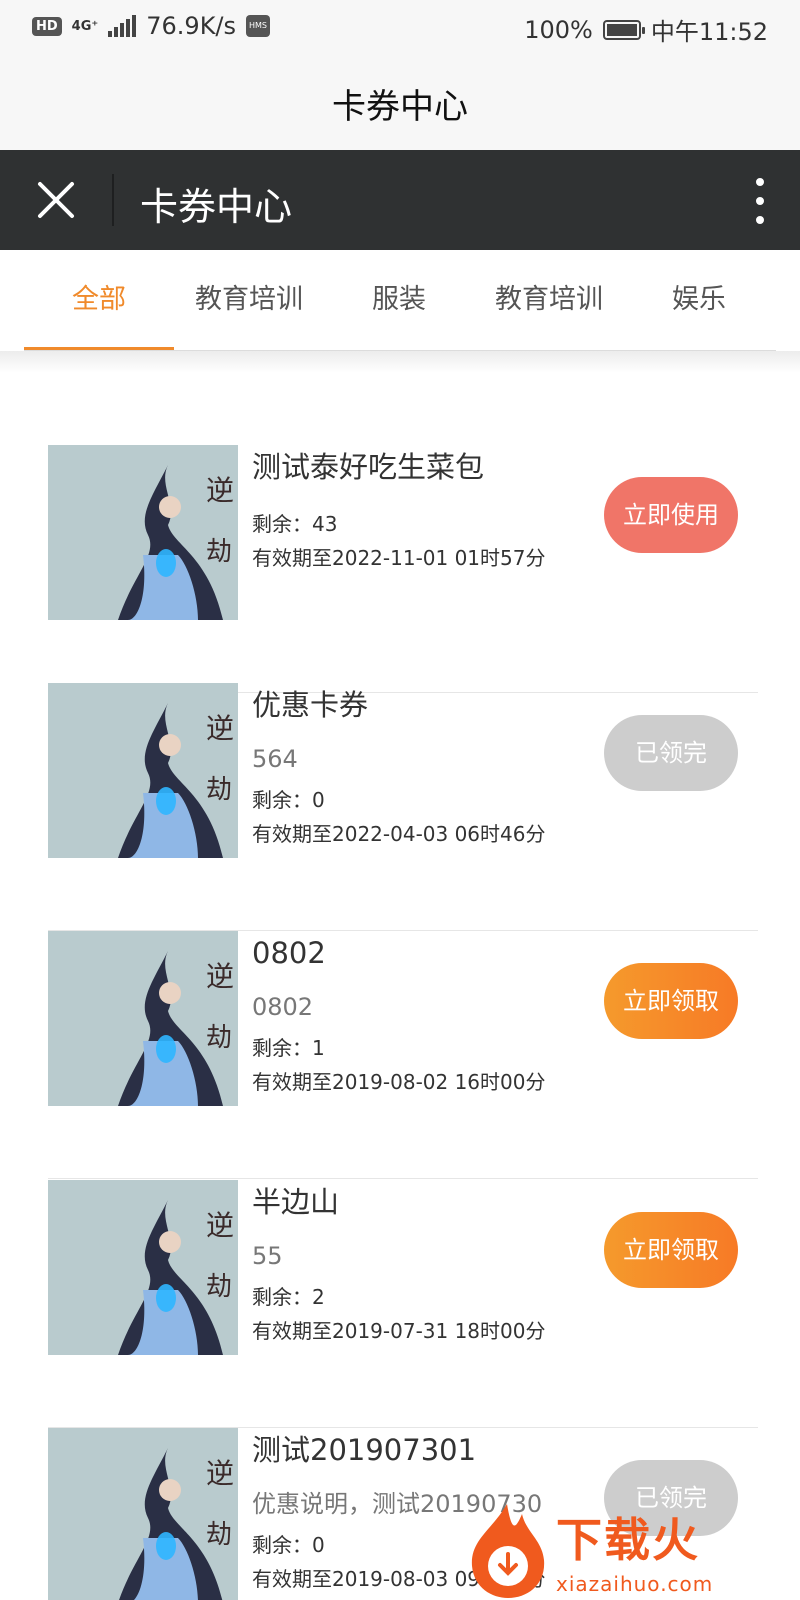 Image resolution: width=800 pixels, height=1600 pixels. I want to click on category-tabs: 全部 教育培训 服装 教育培训 娱乐, so click(400, 300).